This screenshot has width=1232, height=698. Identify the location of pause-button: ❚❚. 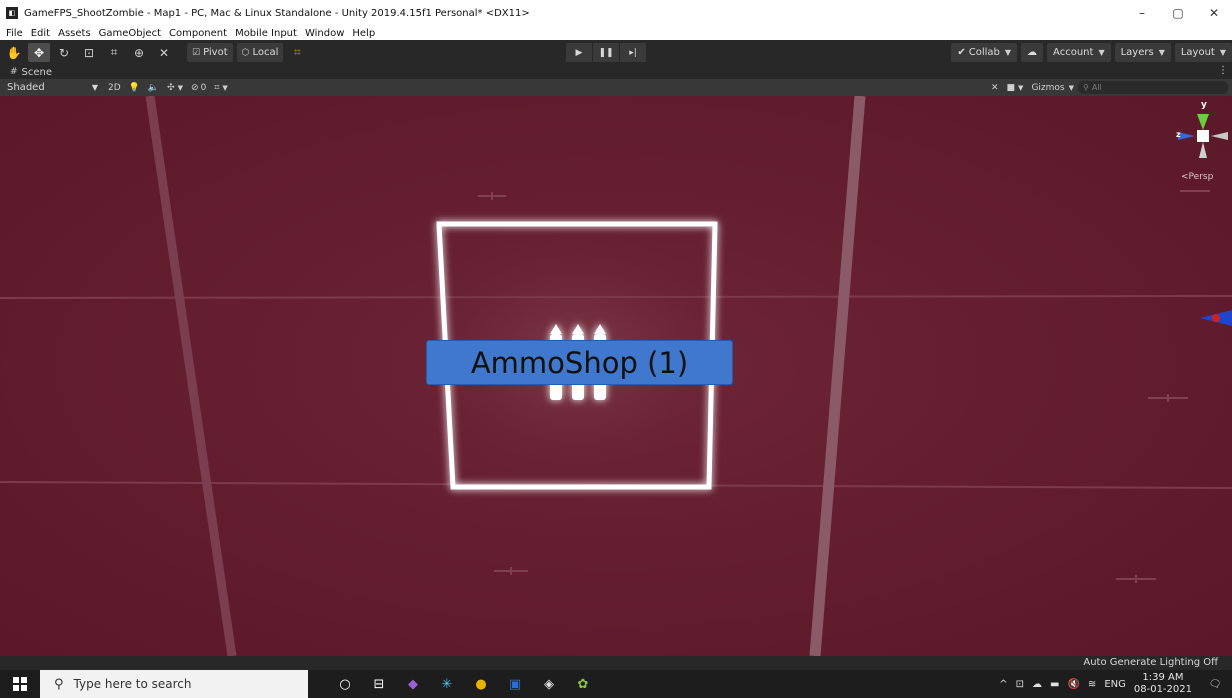
(606, 52).